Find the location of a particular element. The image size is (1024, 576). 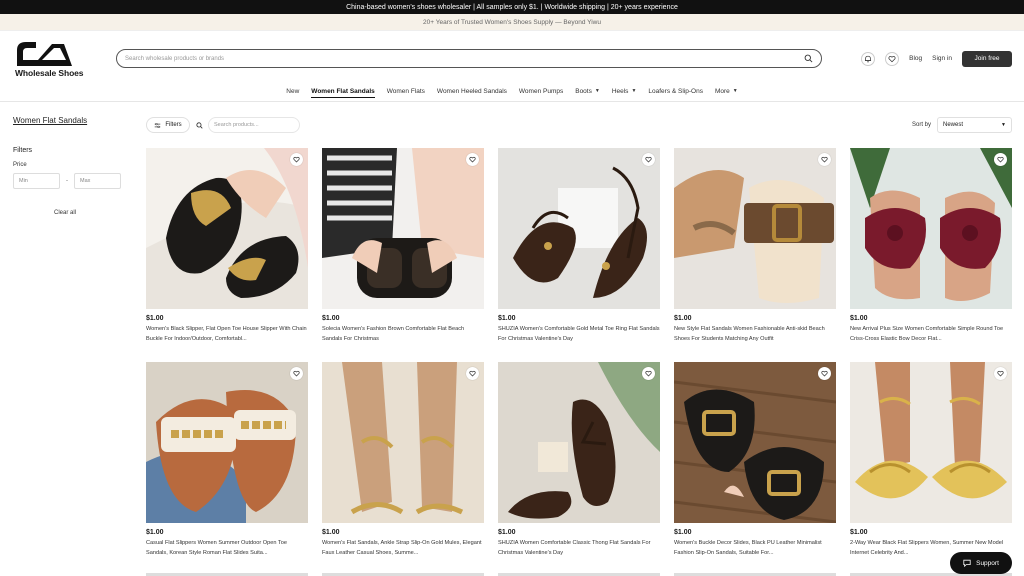

nav-label: More is located at coordinates (722, 91).